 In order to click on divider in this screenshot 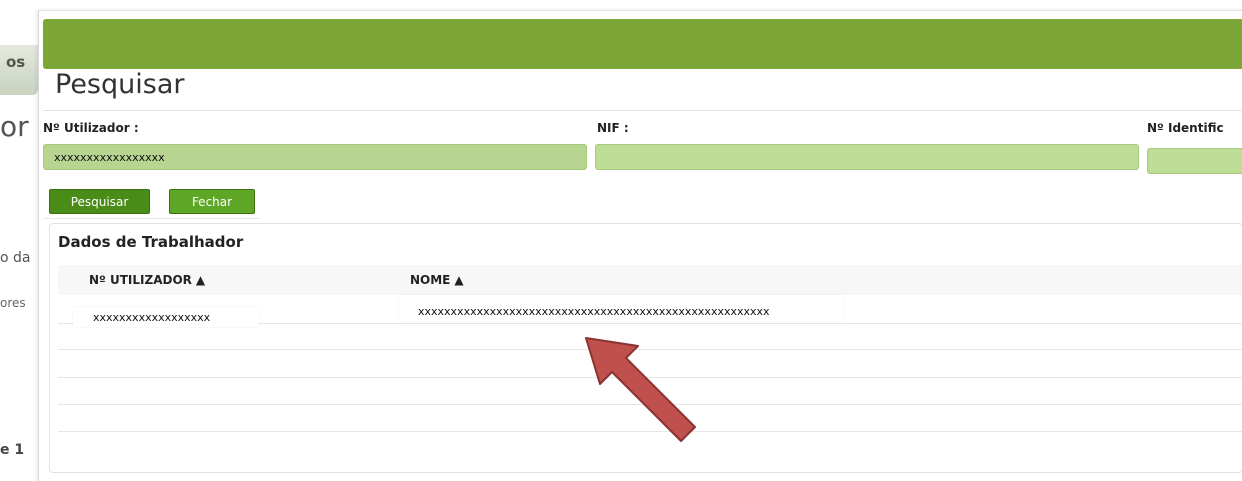, I will do `click(642, 110)`.